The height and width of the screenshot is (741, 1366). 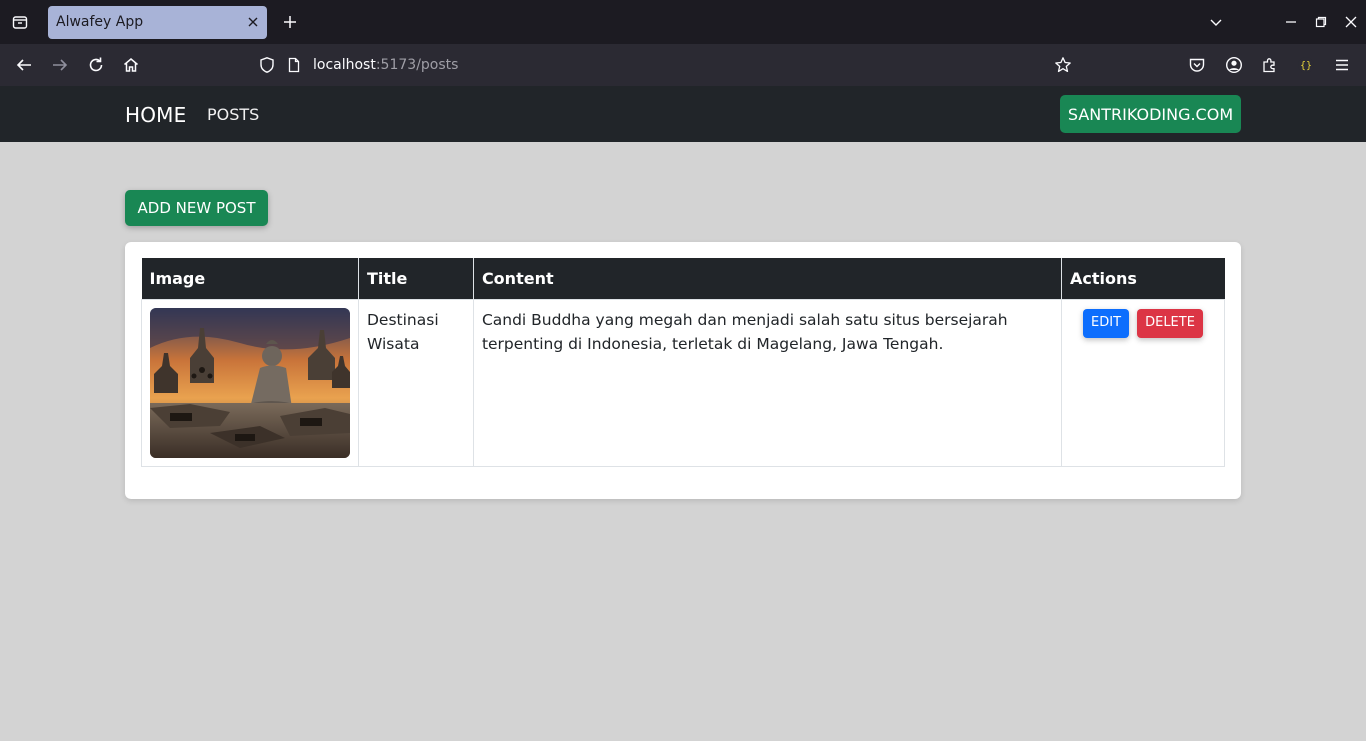 What do you see at coordinates (233, 114) in the screenshot?
I see `posts-link: POSTS` at bounding box center [233, 114].